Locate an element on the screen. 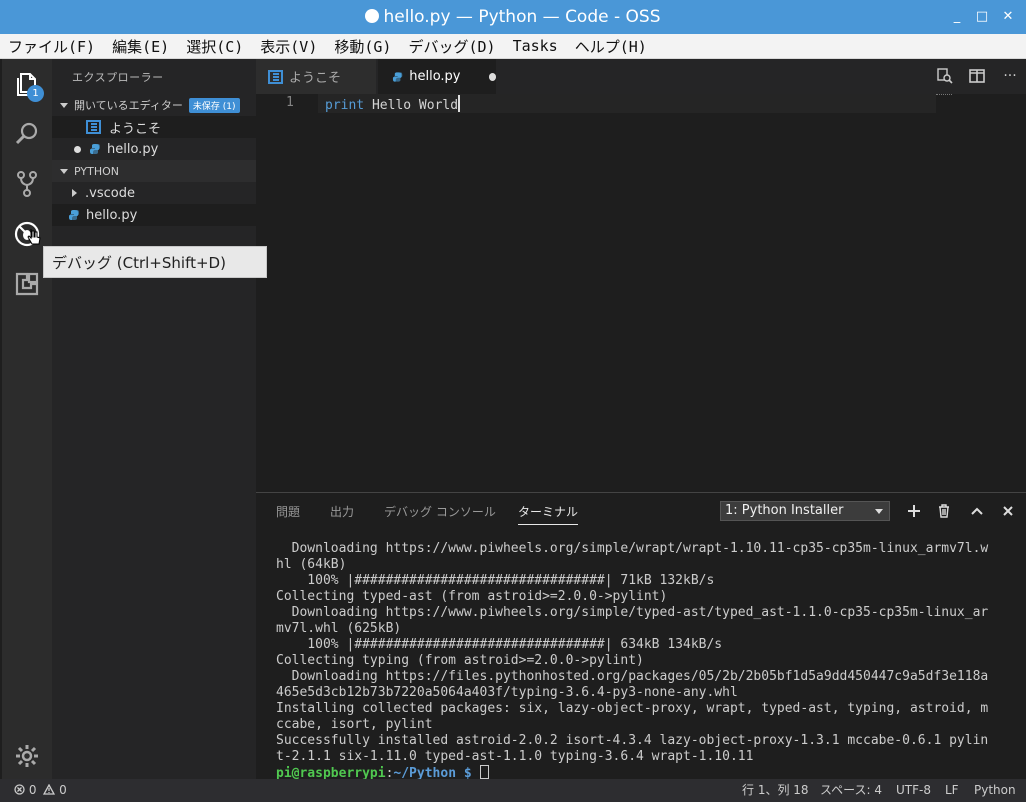  split-editor-icon is located at coordinates (977, 76).